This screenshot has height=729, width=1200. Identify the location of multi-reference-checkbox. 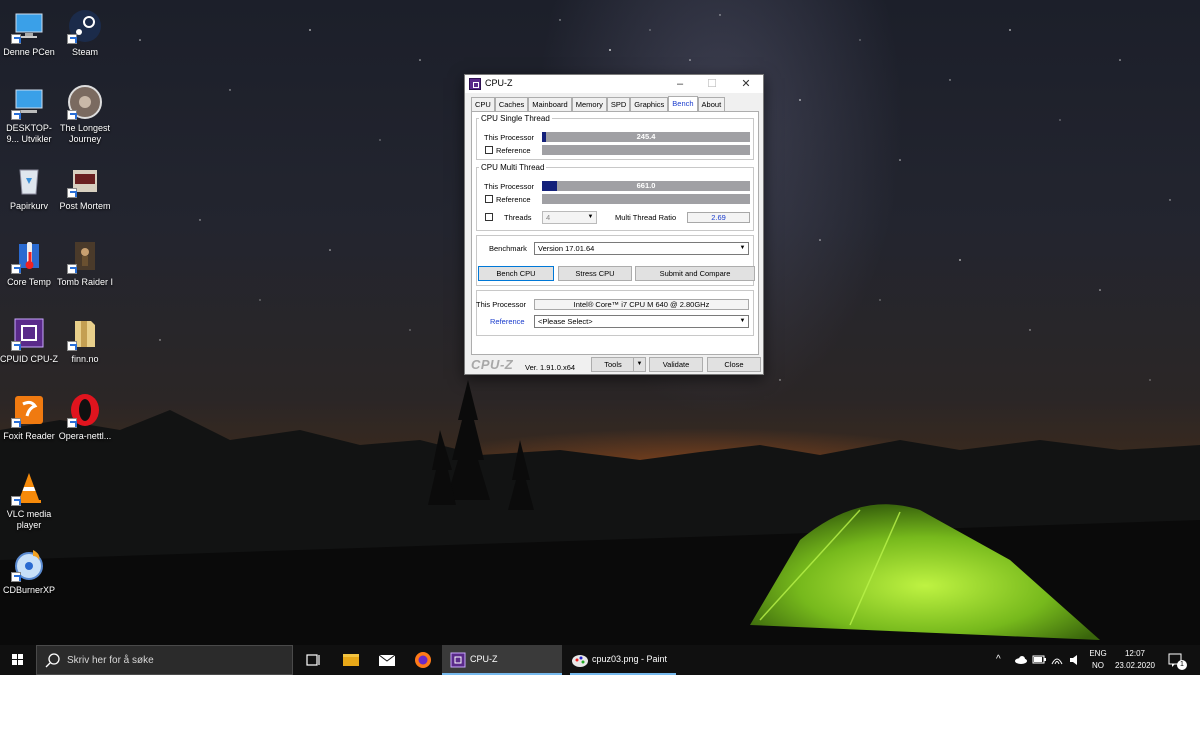
(489, 199).